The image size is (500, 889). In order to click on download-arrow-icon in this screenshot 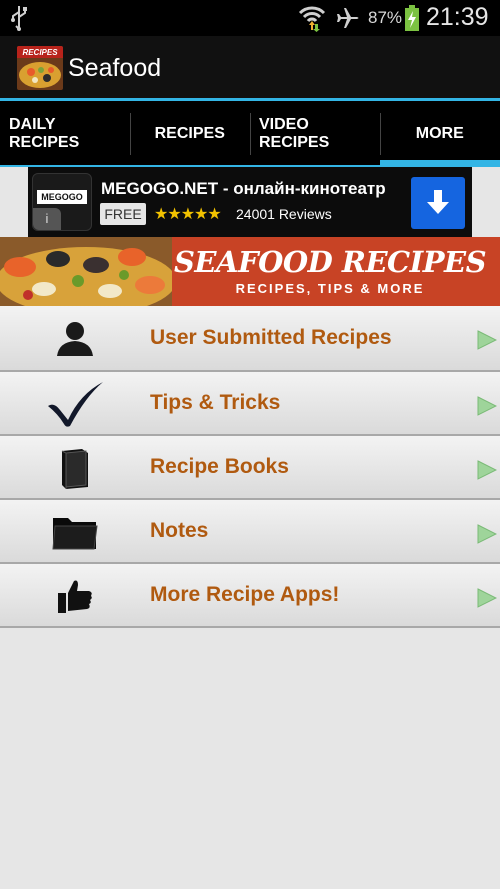, I will do `click(438, 202)`.